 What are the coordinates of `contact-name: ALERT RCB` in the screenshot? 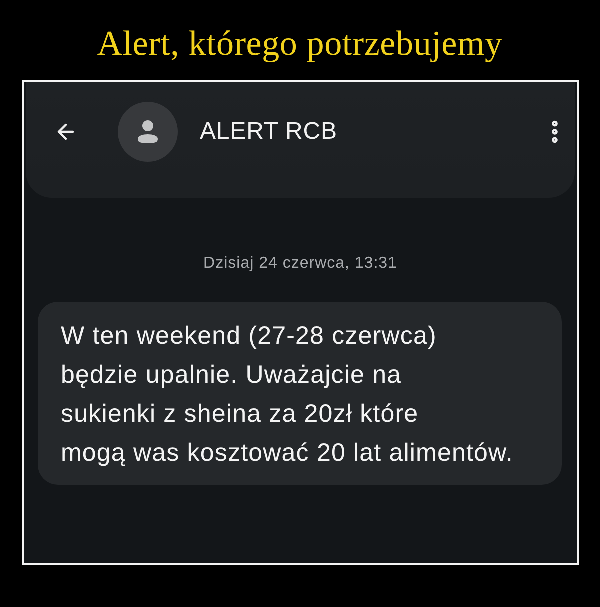 It's located at (269, 132).